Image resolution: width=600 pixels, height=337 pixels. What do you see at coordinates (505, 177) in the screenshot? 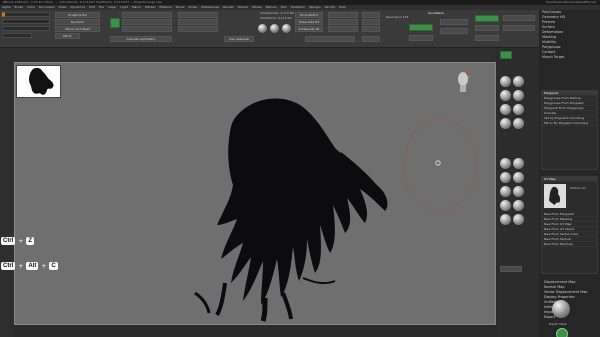
I see `shelf-brush-11-icon` at bounding box center [505, 177].